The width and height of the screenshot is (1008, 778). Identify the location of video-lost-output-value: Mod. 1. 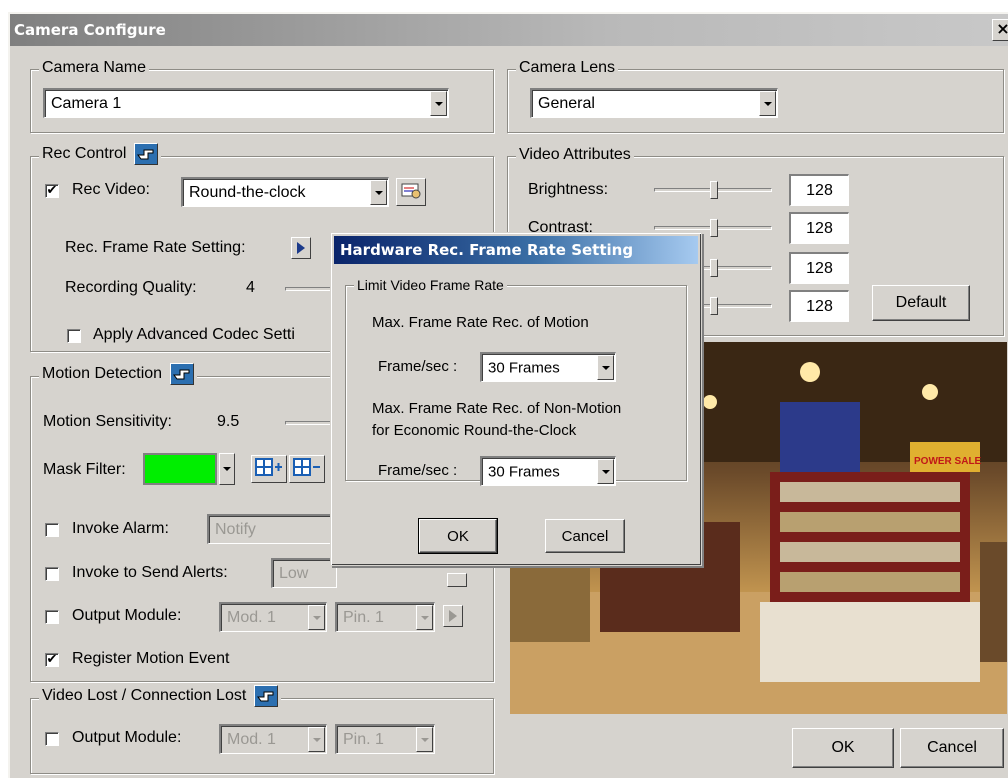
(251, 739).